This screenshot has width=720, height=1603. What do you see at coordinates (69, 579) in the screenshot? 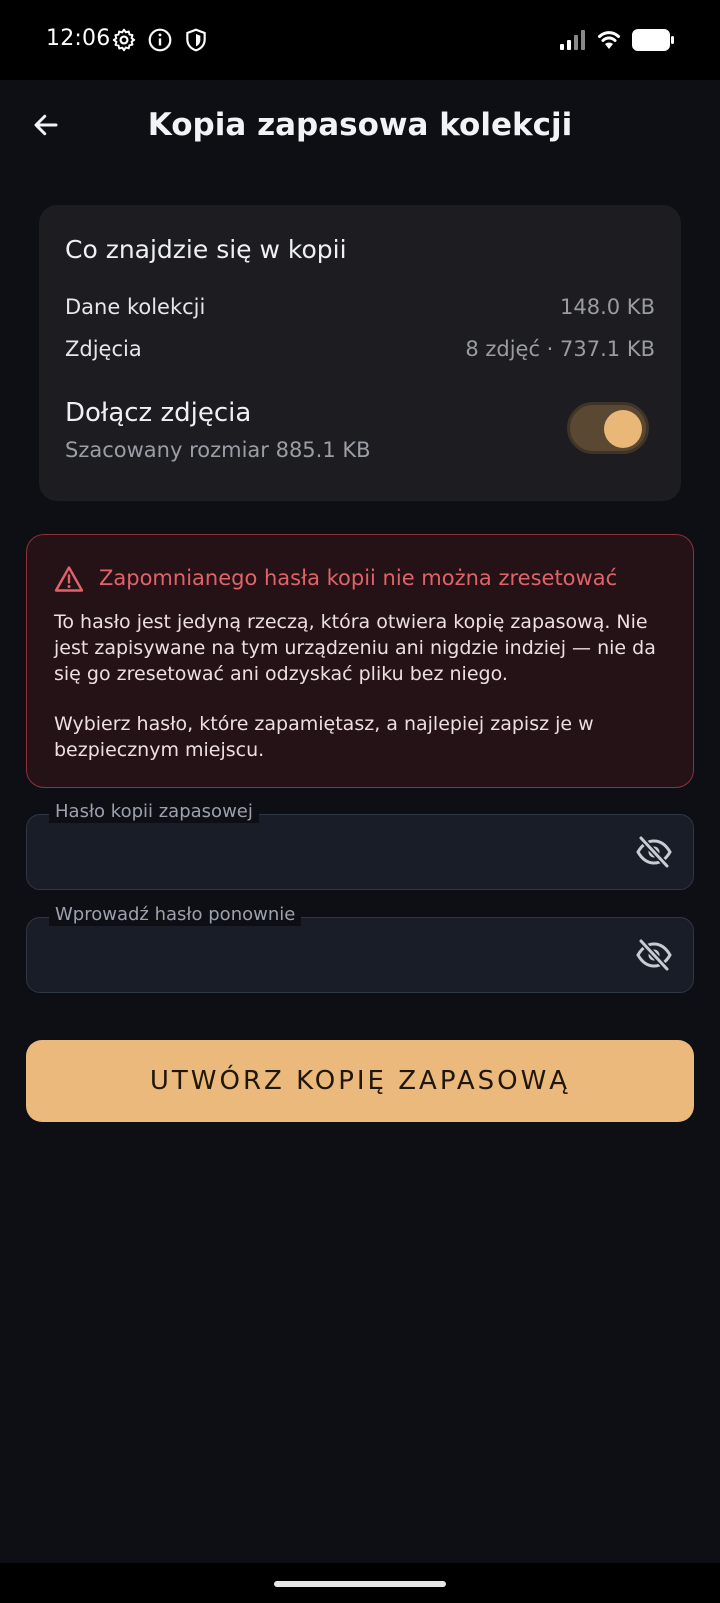
I see `warning-triangle-icon` at bounding box center [69, 579].